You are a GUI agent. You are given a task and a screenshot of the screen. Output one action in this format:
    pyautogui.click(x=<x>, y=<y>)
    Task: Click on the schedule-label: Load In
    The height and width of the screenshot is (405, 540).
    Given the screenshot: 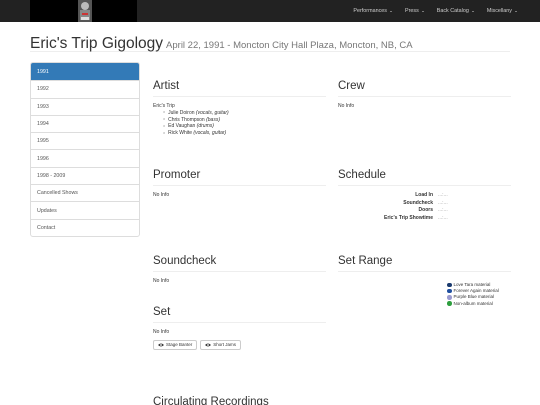 What is the action you would take?
    pyautogui.click(x=424, y=195)
    